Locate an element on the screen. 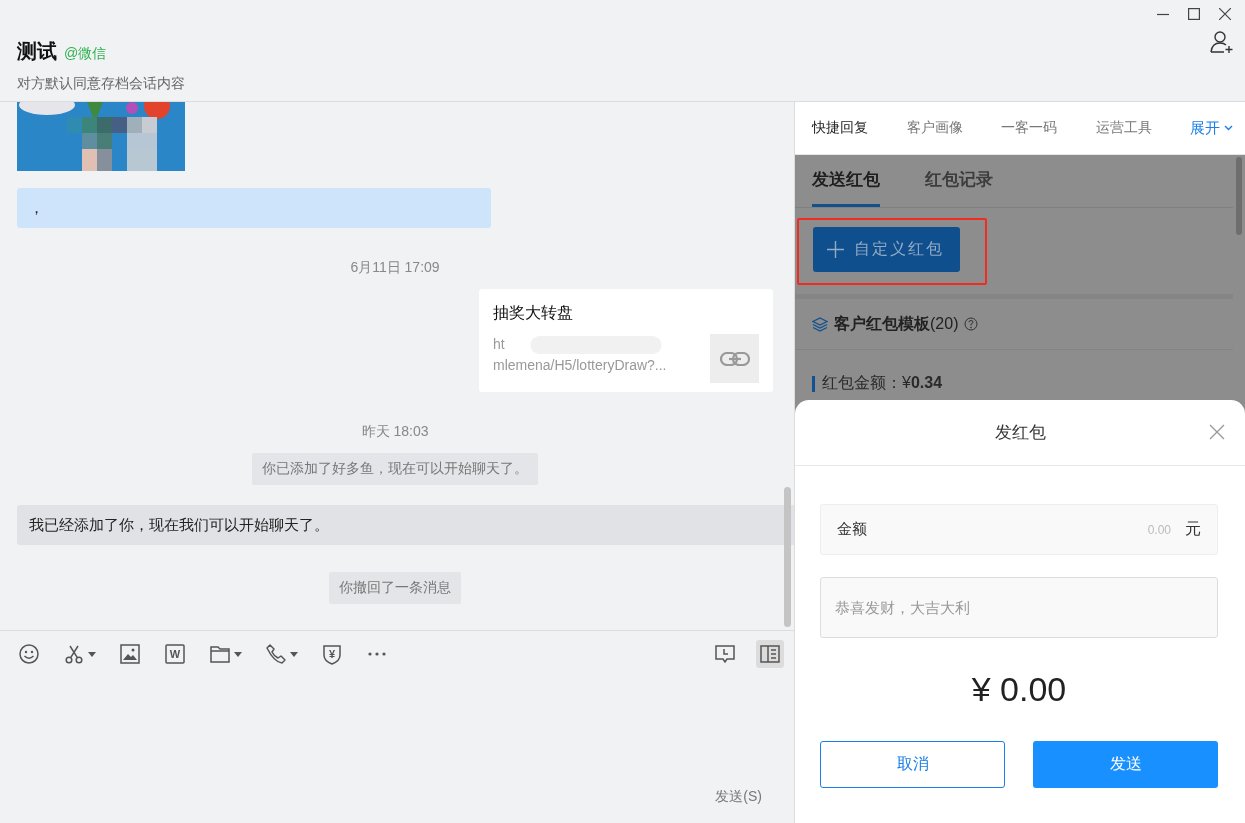  toolbar-button: W is located at coordinates (175, 654).